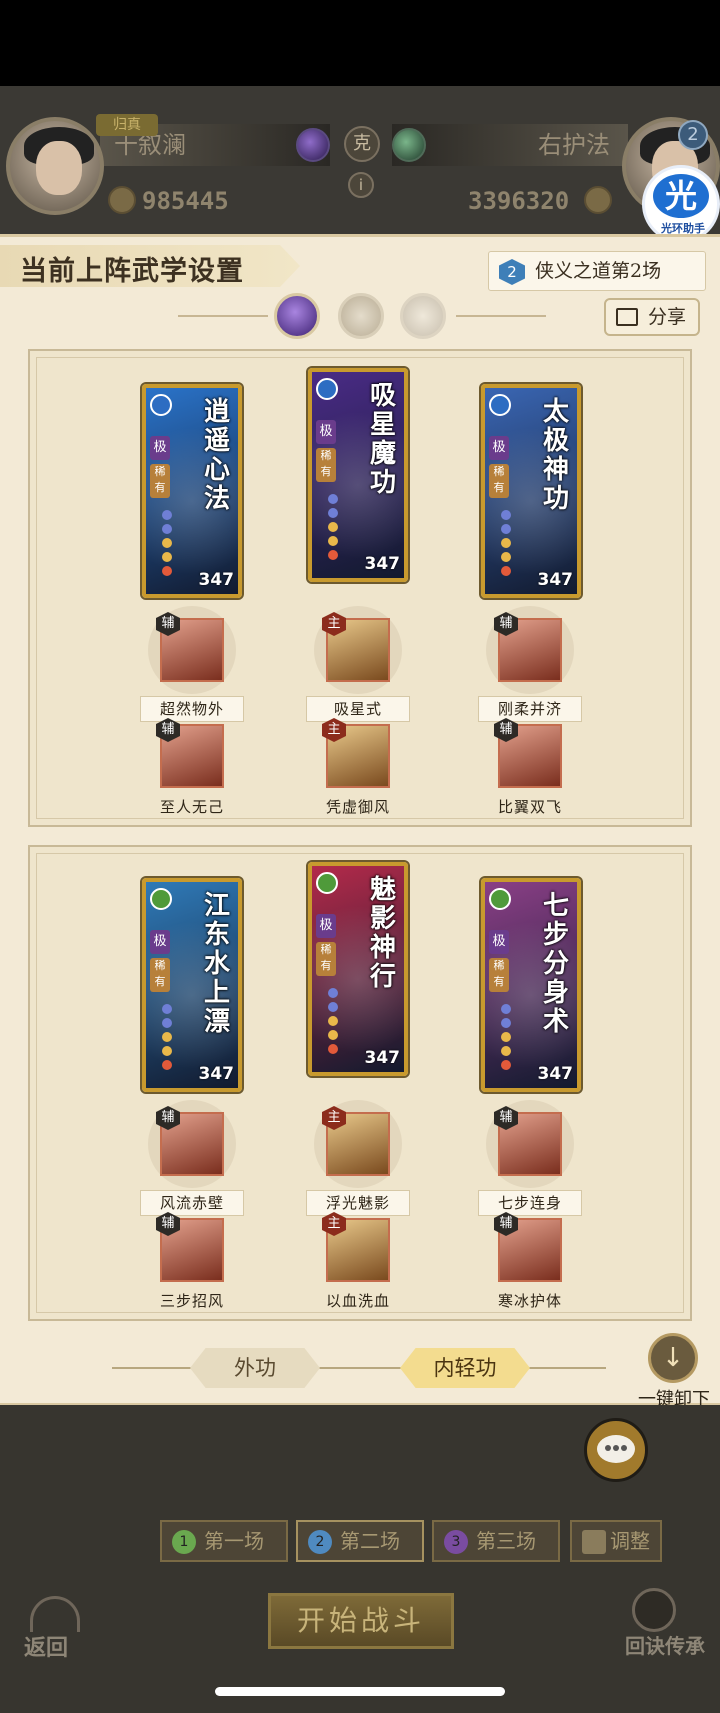  What do you see at coordinates (652, 317) in the screenshot?
I see `share-button: 分享` at bounding box center [652, 317].